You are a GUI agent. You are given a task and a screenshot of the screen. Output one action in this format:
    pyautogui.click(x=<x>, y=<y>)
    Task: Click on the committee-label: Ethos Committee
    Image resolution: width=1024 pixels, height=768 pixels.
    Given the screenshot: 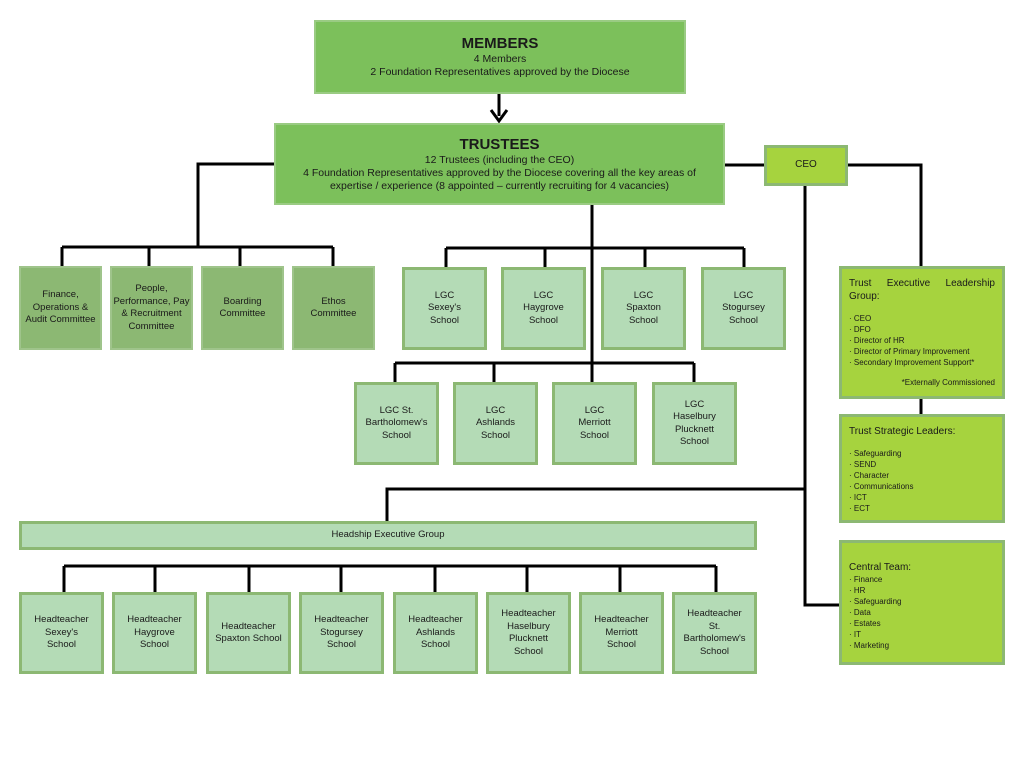 What is the action you would take?
    pyautogui.click(x=333, y=307)
    